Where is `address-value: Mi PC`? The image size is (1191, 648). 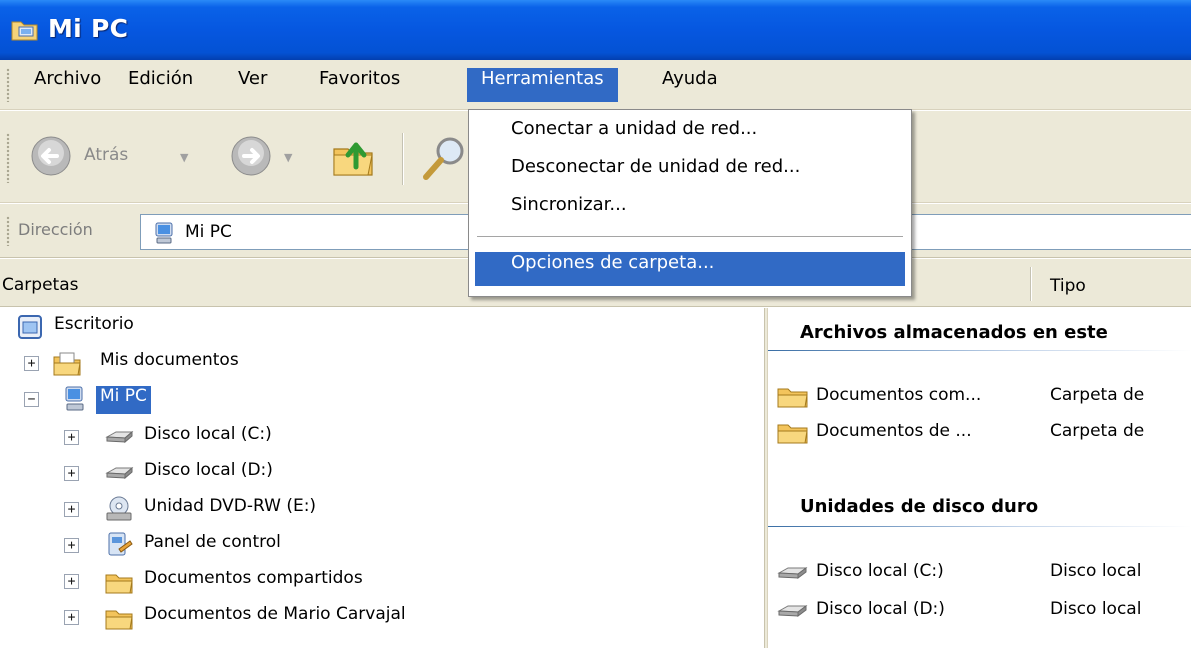 address-value: Mi PC is located at coordinates (208, 232).